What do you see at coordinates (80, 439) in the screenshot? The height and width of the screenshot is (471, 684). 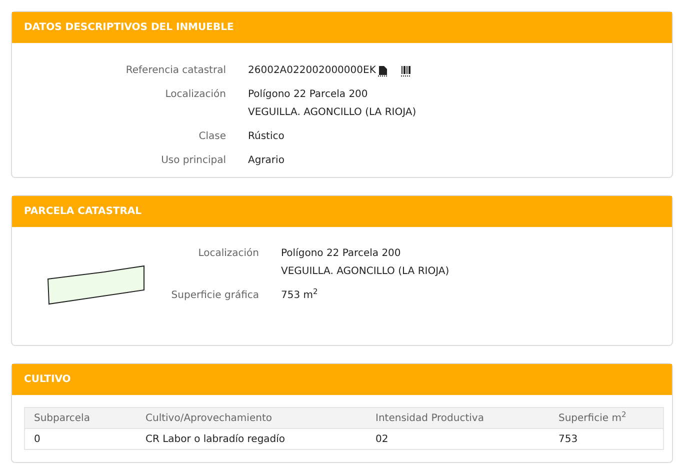 I see `table-cell: 0` at bounding box center [80, 439].